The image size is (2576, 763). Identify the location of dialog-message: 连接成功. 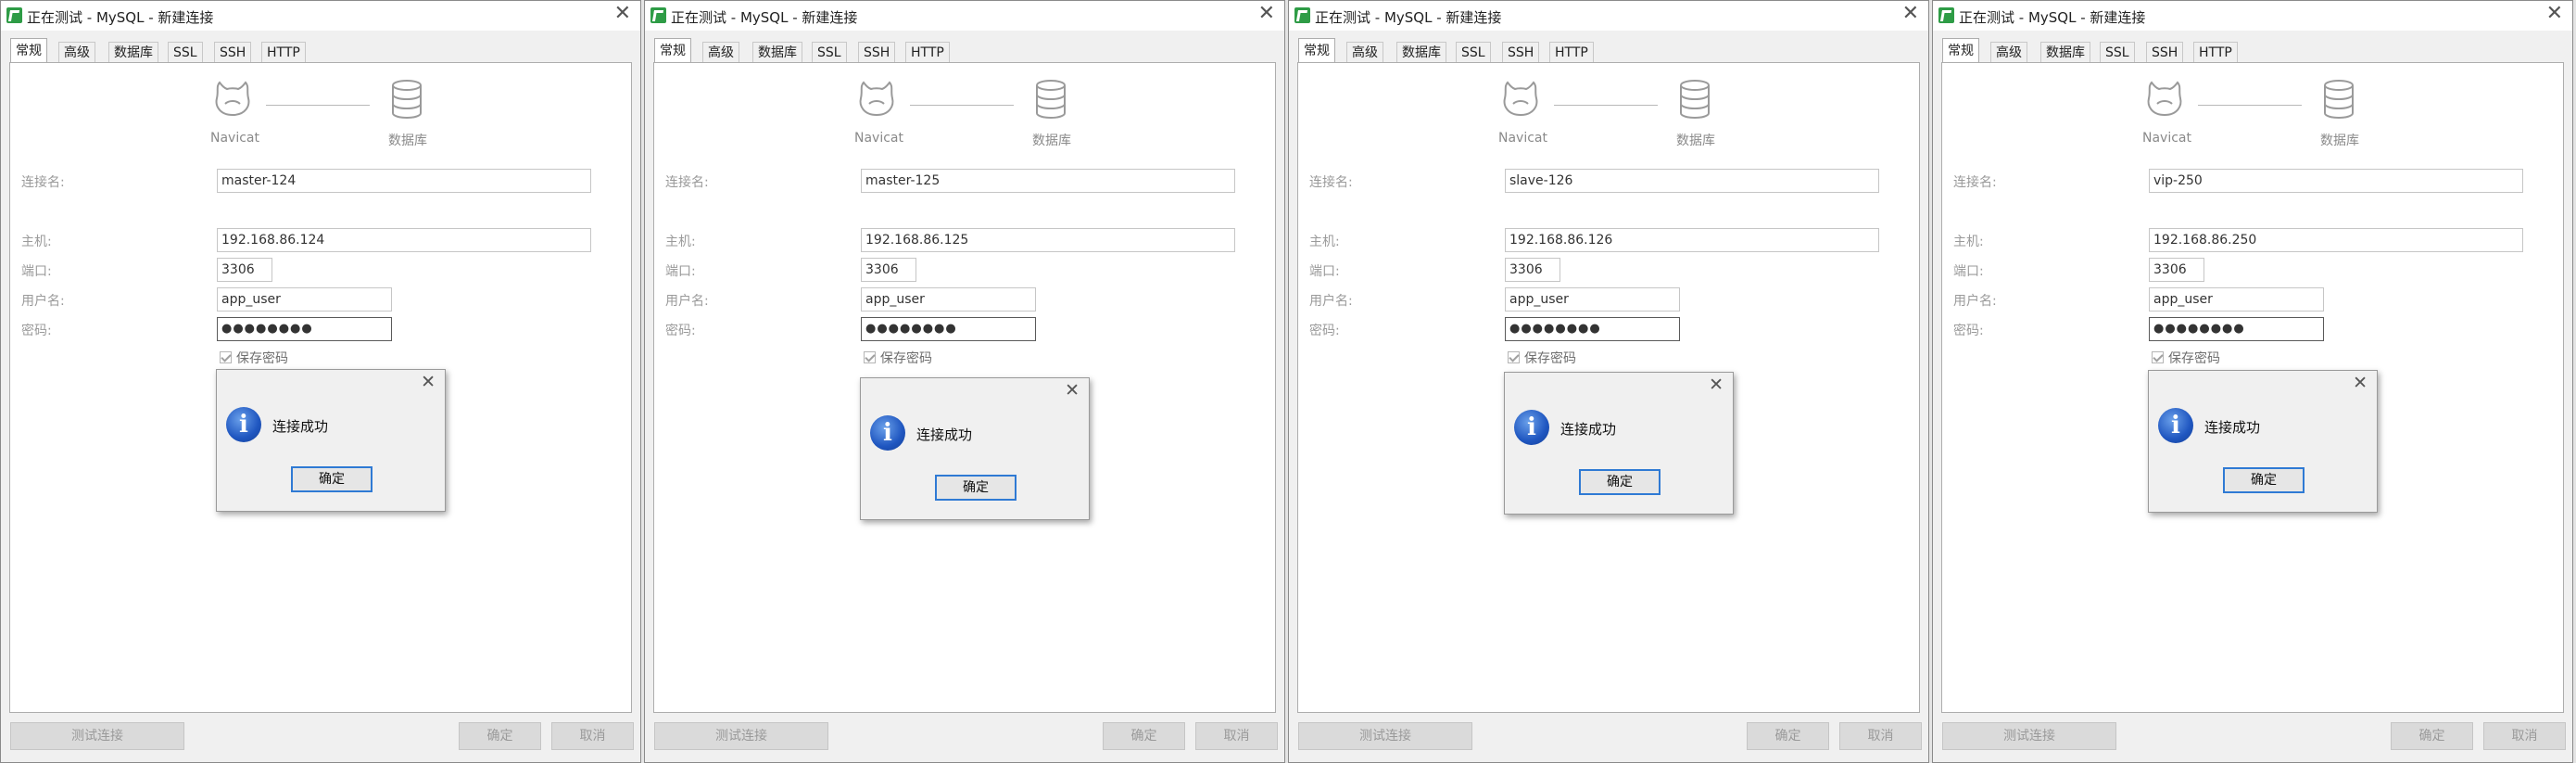
(2232, 427).